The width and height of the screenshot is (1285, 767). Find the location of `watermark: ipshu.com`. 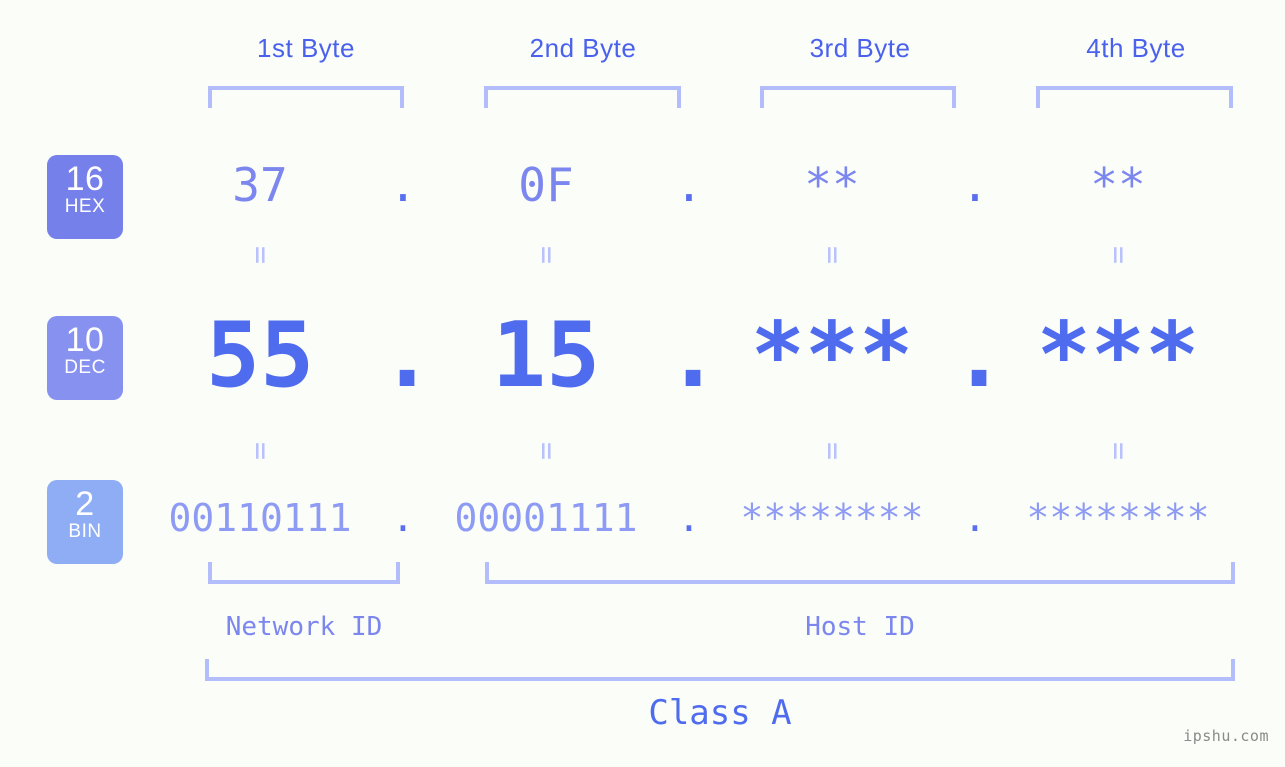

watermark: ipshu.com is located at coordinates (1226, 736).